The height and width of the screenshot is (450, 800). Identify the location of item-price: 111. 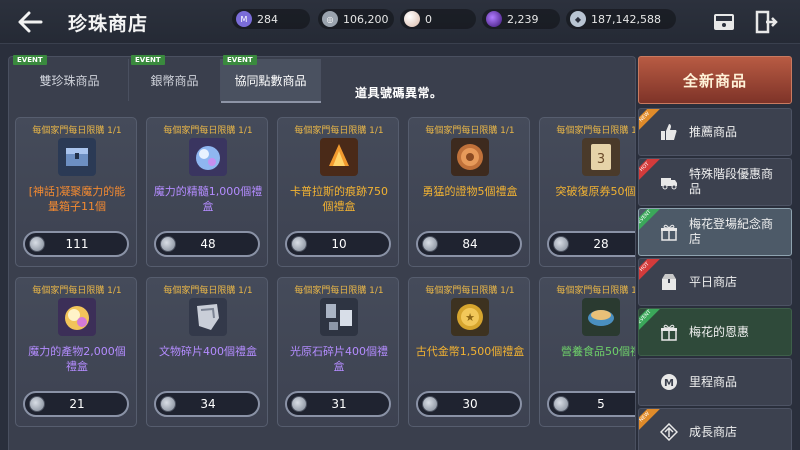
(77, 244).